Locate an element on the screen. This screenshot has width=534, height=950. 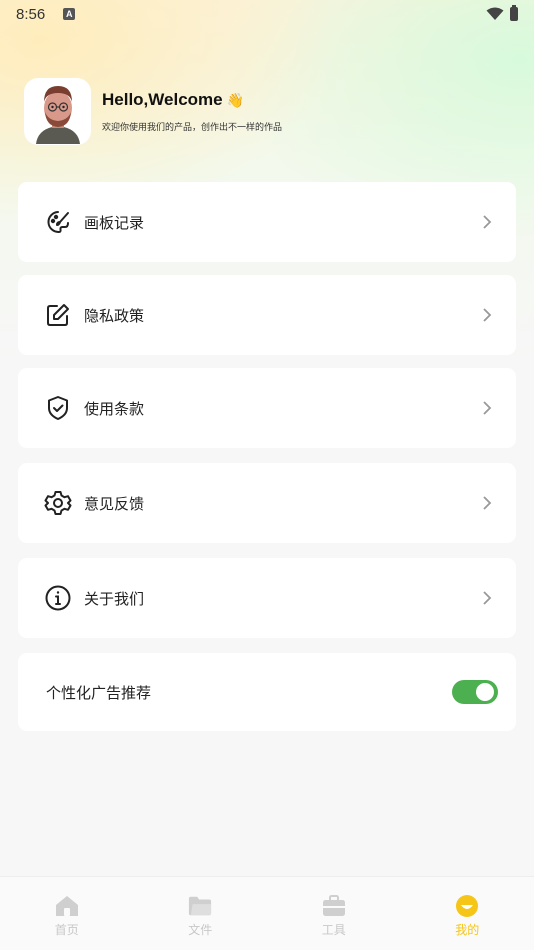
menu-item-label: 关于我们 is located at coordinates (114, 598).